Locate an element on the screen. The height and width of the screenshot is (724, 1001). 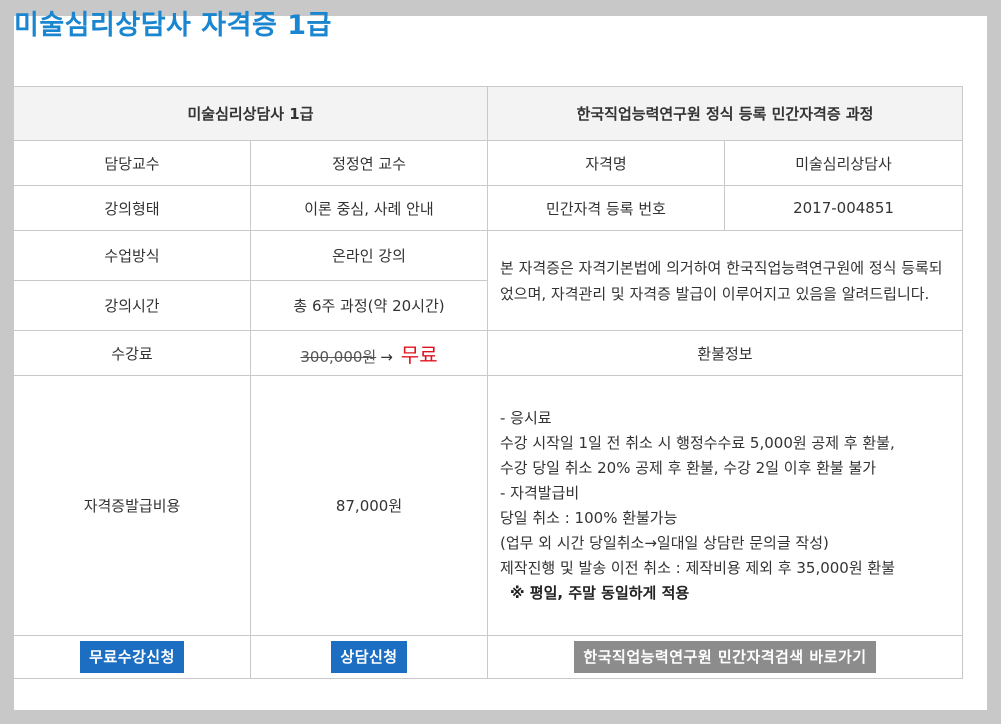
free-enroll-button: 무료수강신청 is located at coordinates (132, 657).